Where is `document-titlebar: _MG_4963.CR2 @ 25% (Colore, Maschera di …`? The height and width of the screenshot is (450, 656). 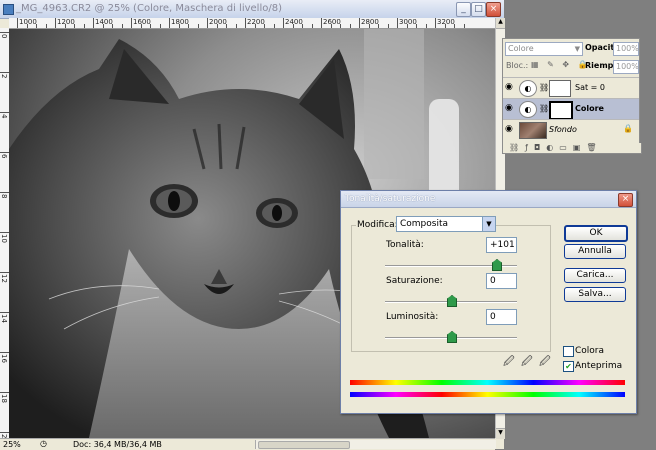 document-titlebar: _MG_4963.CR2 @ 25% (Colore, Maschera di … is located at coordinates (252, 9).